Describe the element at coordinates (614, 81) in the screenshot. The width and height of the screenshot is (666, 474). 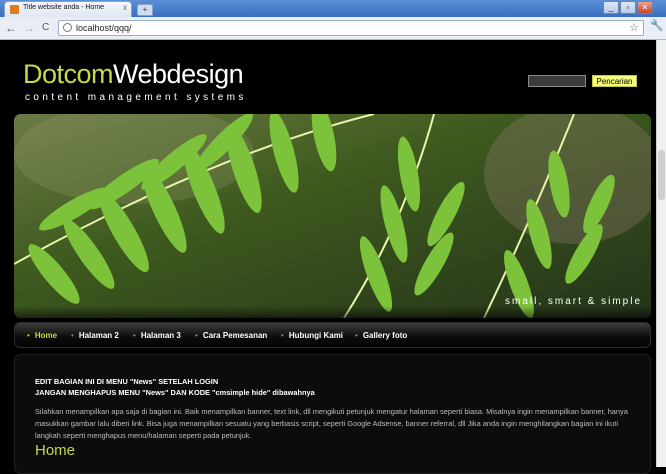
I see `search-button: Pencarian` at that location.